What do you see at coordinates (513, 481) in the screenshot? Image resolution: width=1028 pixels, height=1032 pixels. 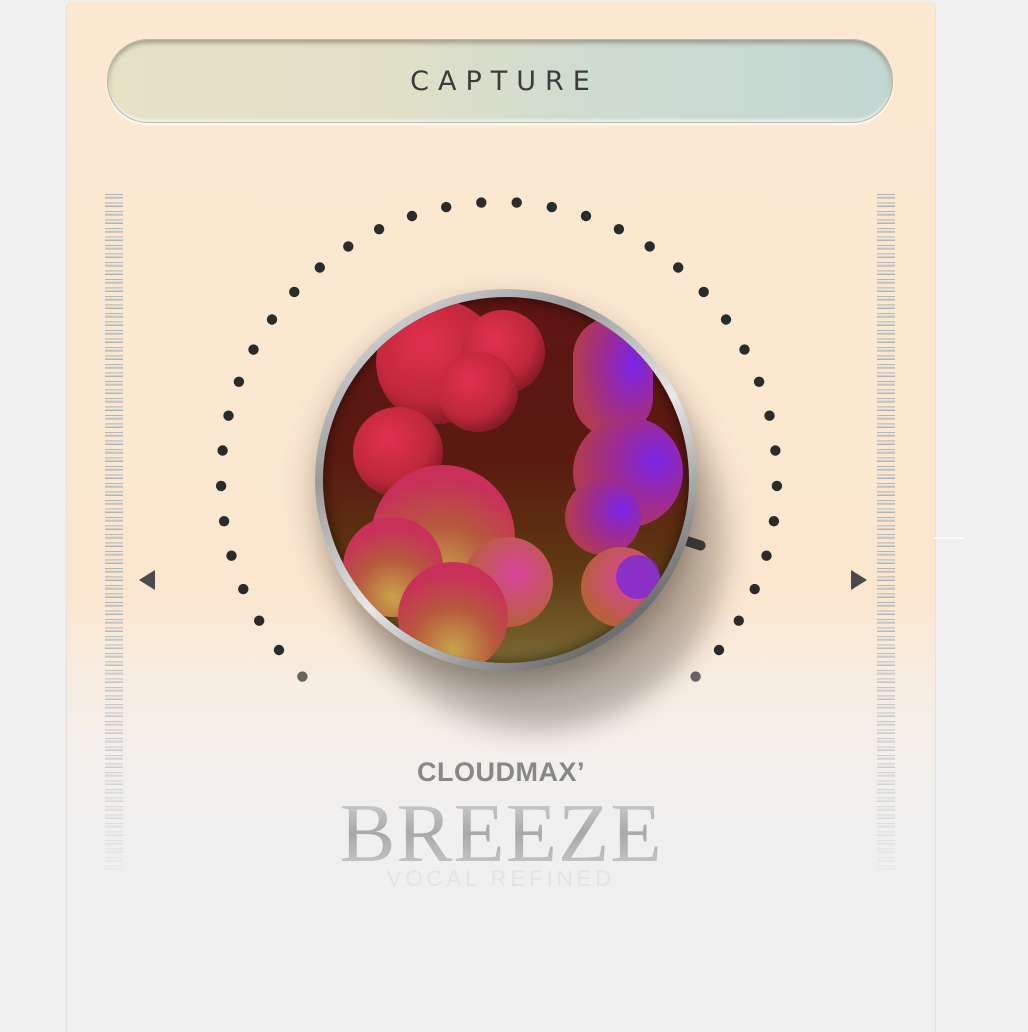 I see `lava-blobs` at bounding box center [513, 481].